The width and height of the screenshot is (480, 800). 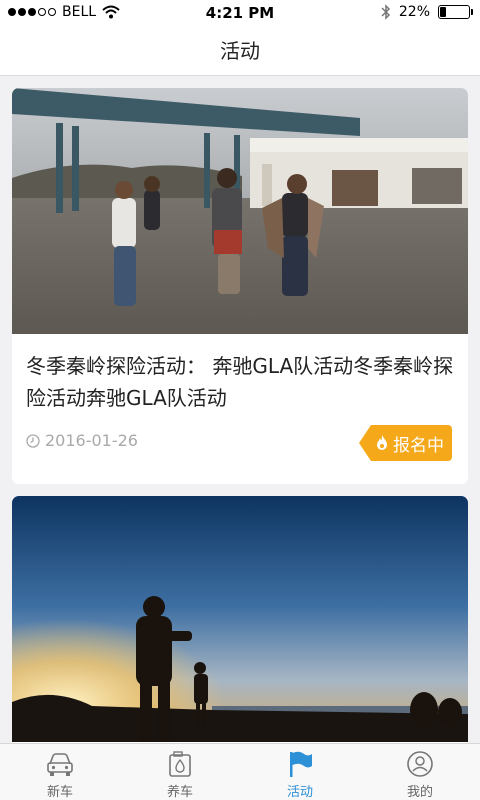 What do you see at coordinates (59, 792) in the screenshot?
I see `tab-new-car-label: 新车` at bounding box center [59, 792].